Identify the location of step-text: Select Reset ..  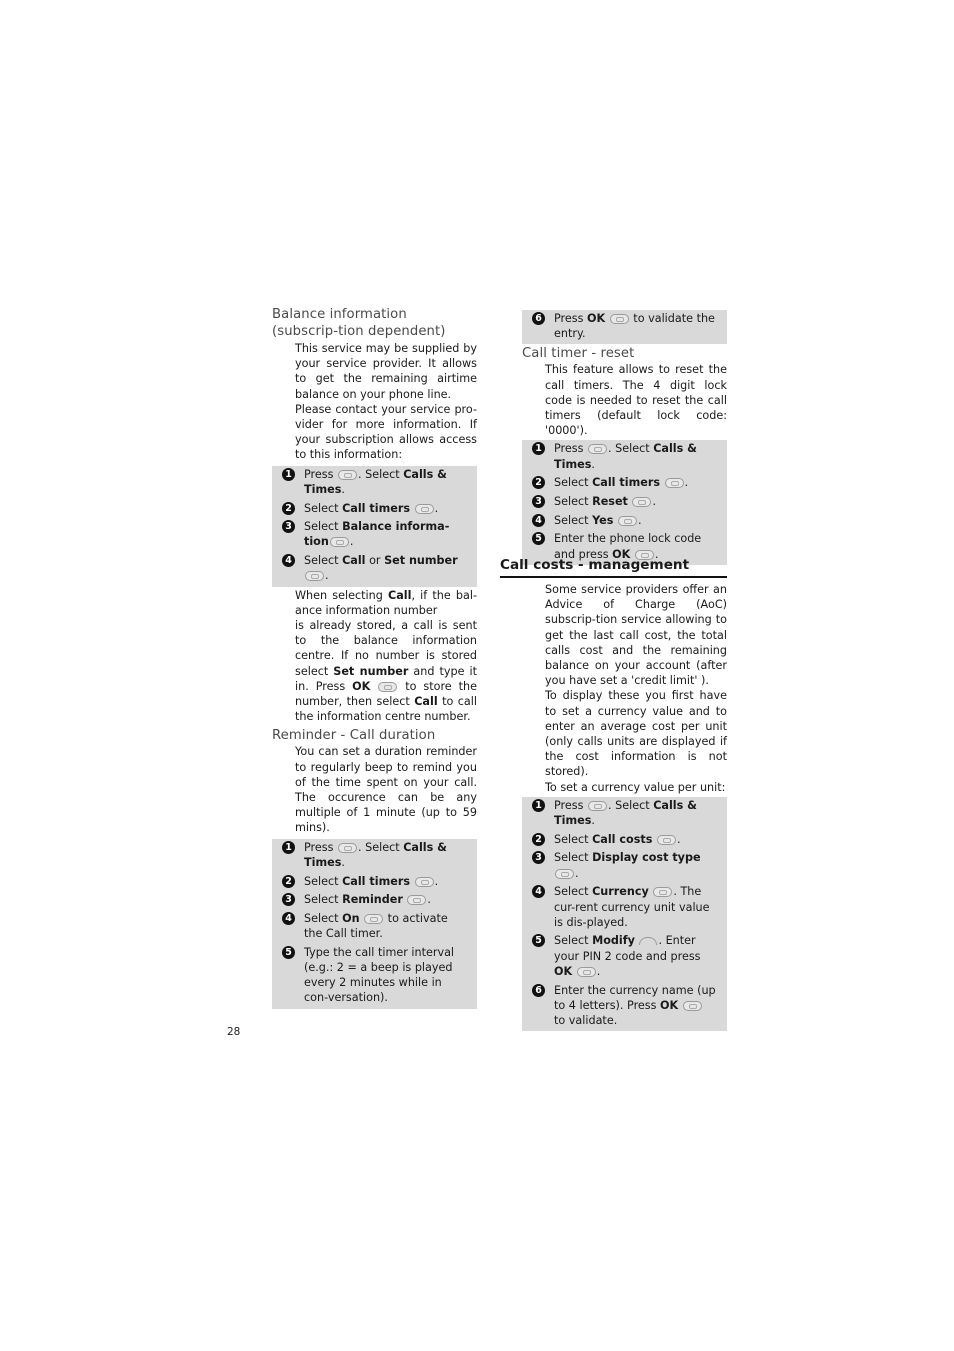
(605, 502).